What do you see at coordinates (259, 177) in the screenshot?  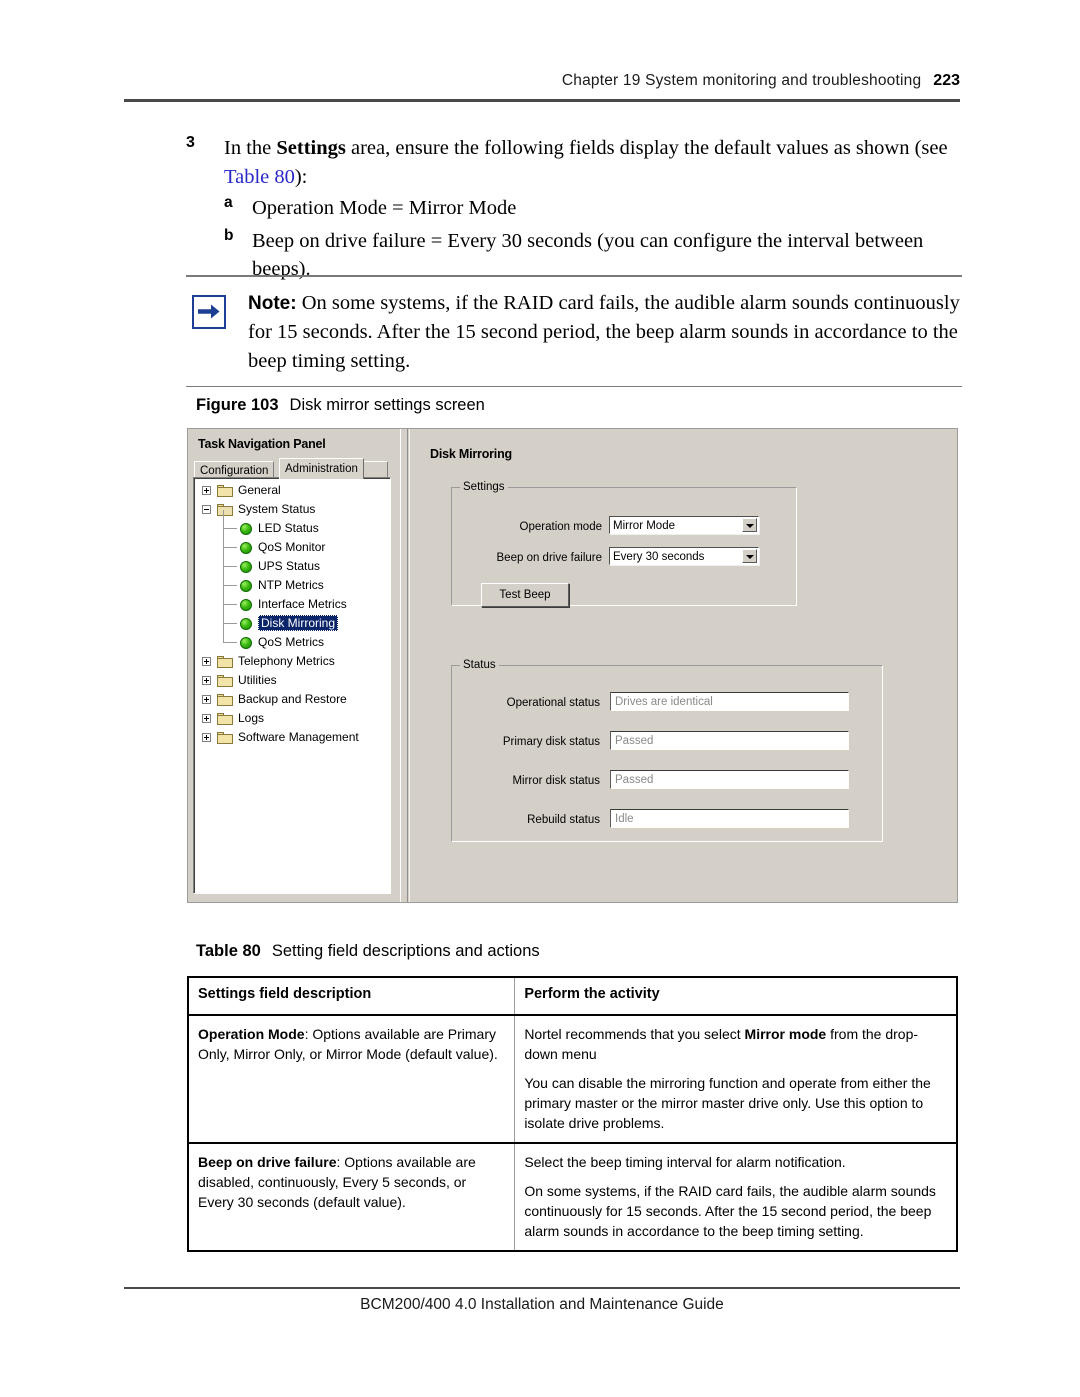 I see `table-80-xref-link: Table 80` at bounding box center [259, 177].